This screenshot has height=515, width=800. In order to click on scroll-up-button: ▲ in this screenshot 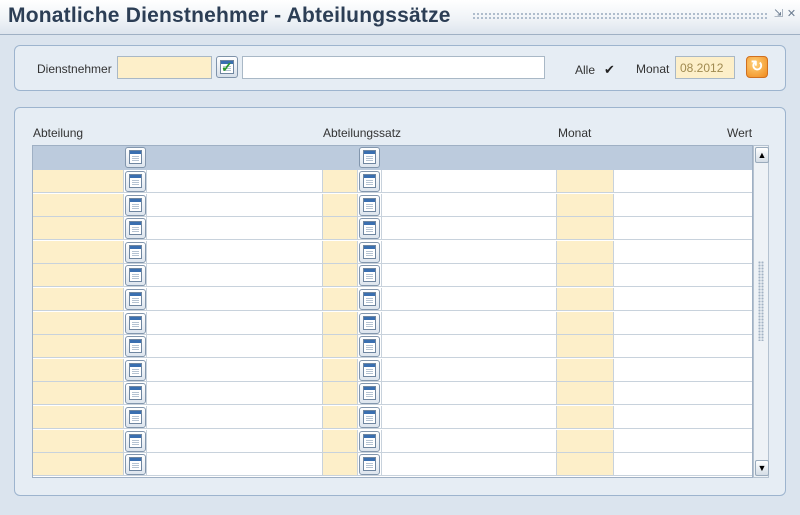, I will do `click(762, 155)`.